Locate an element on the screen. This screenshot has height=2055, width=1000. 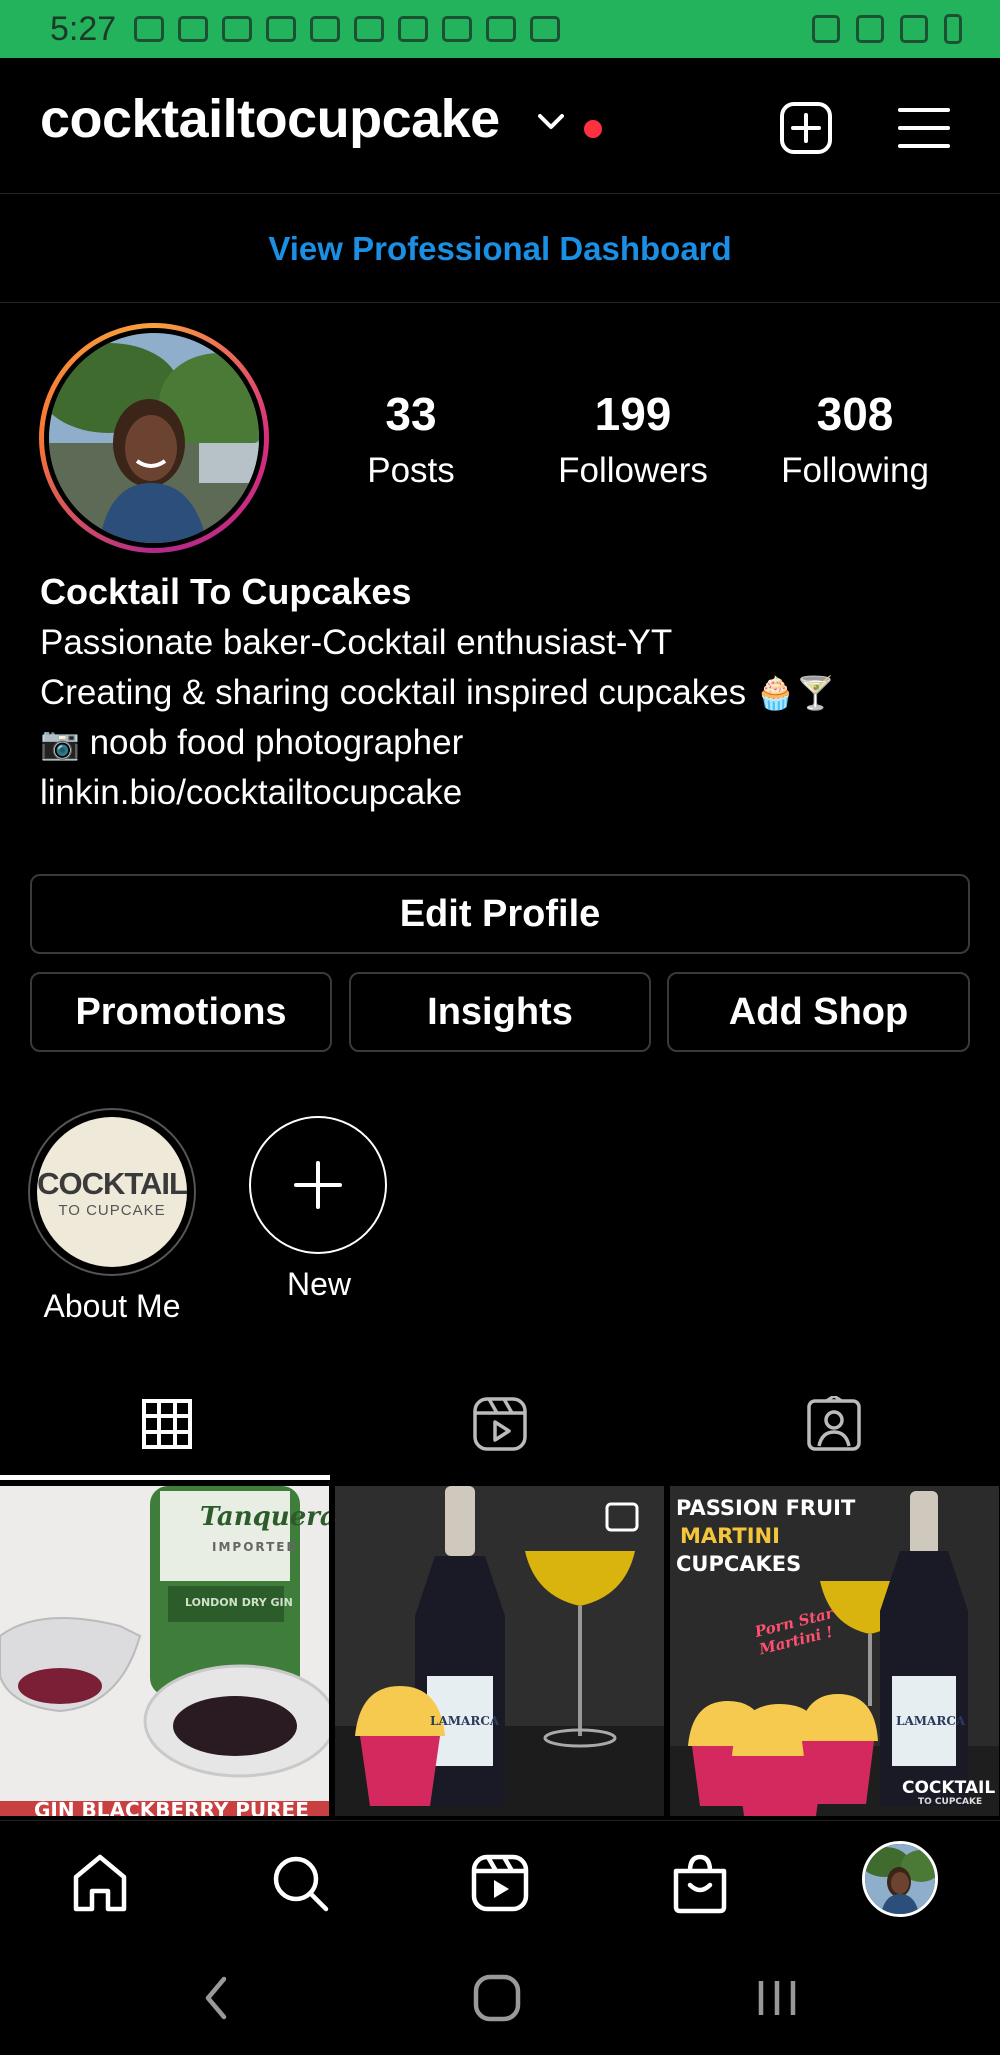
stat-followers: 199 Followers is located at coordinates (633, 439).